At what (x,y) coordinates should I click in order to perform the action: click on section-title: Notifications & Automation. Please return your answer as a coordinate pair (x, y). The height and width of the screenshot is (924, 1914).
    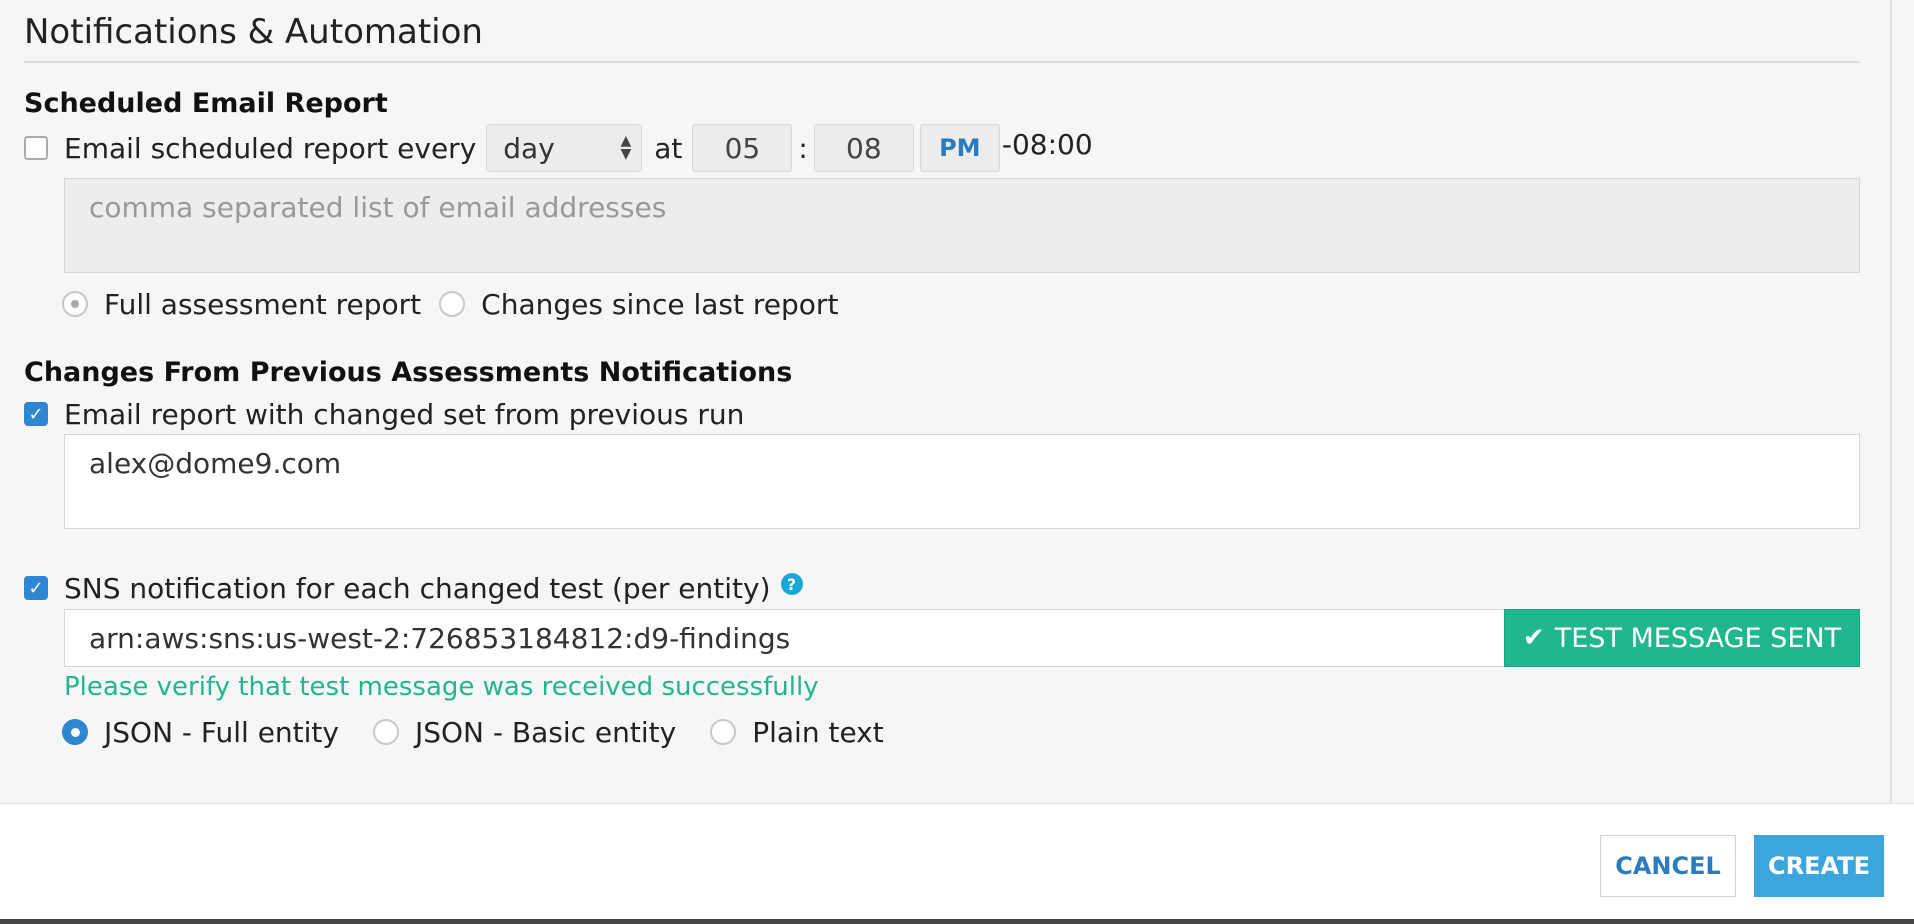
    Looking at the image, I should click on (253, 32).